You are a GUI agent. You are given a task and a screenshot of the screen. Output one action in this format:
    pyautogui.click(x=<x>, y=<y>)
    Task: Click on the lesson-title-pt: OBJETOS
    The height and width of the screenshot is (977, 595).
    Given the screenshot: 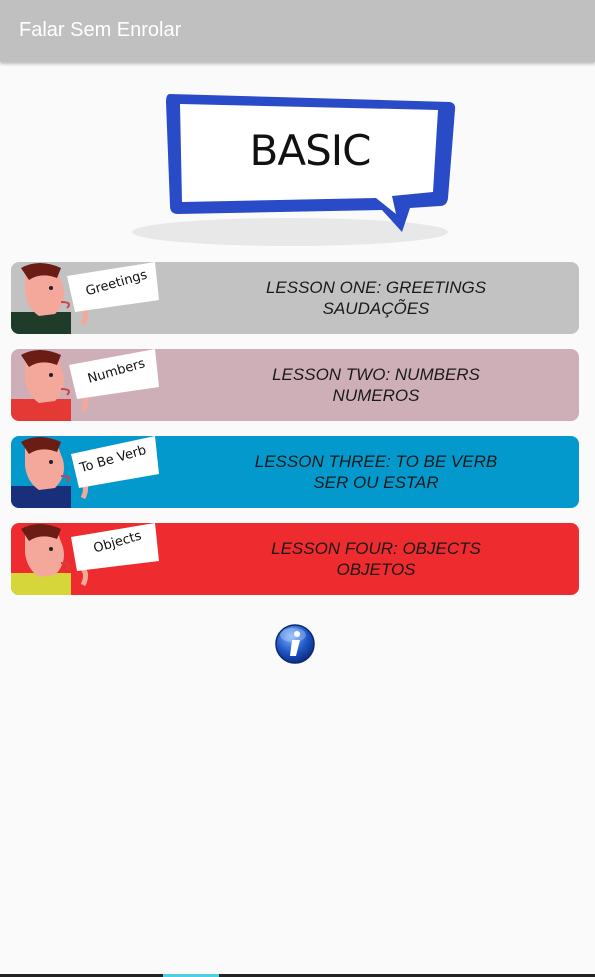 What is the action you would take?
    pyautogui.click(x=376, y=569)
    